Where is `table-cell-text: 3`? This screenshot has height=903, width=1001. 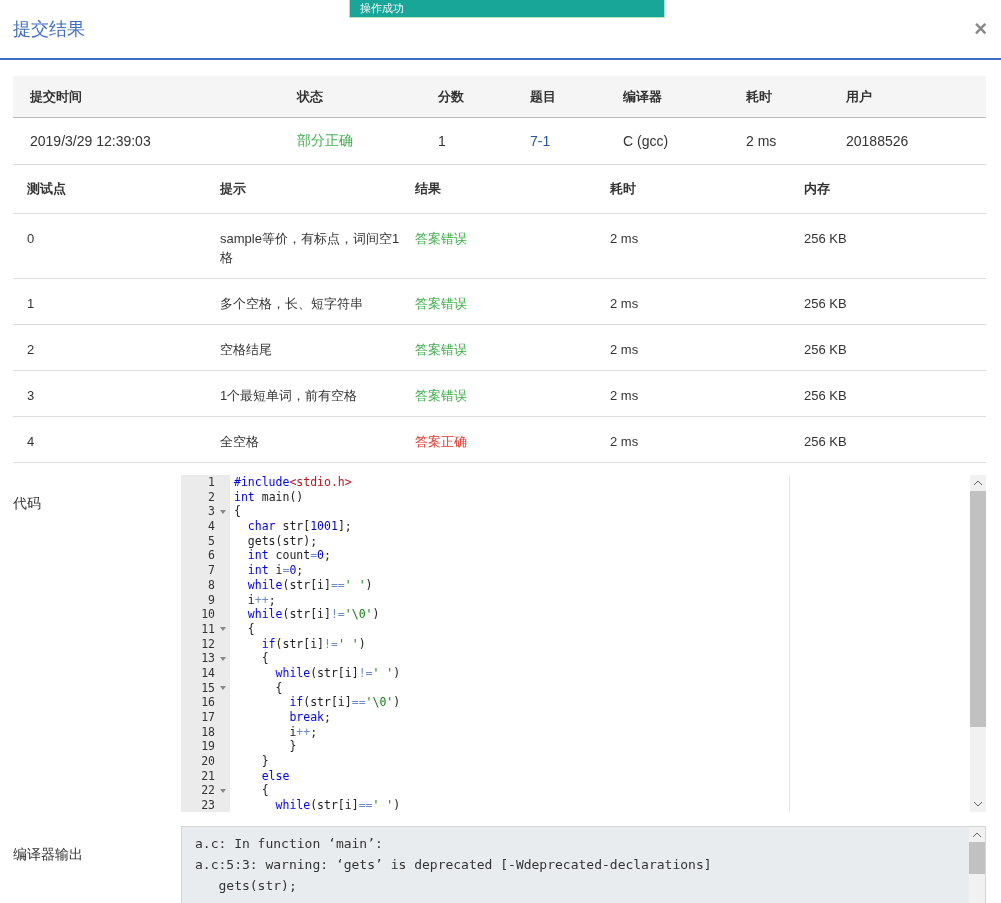
table-cell-text: 3 is located at coordinates (31, 396).